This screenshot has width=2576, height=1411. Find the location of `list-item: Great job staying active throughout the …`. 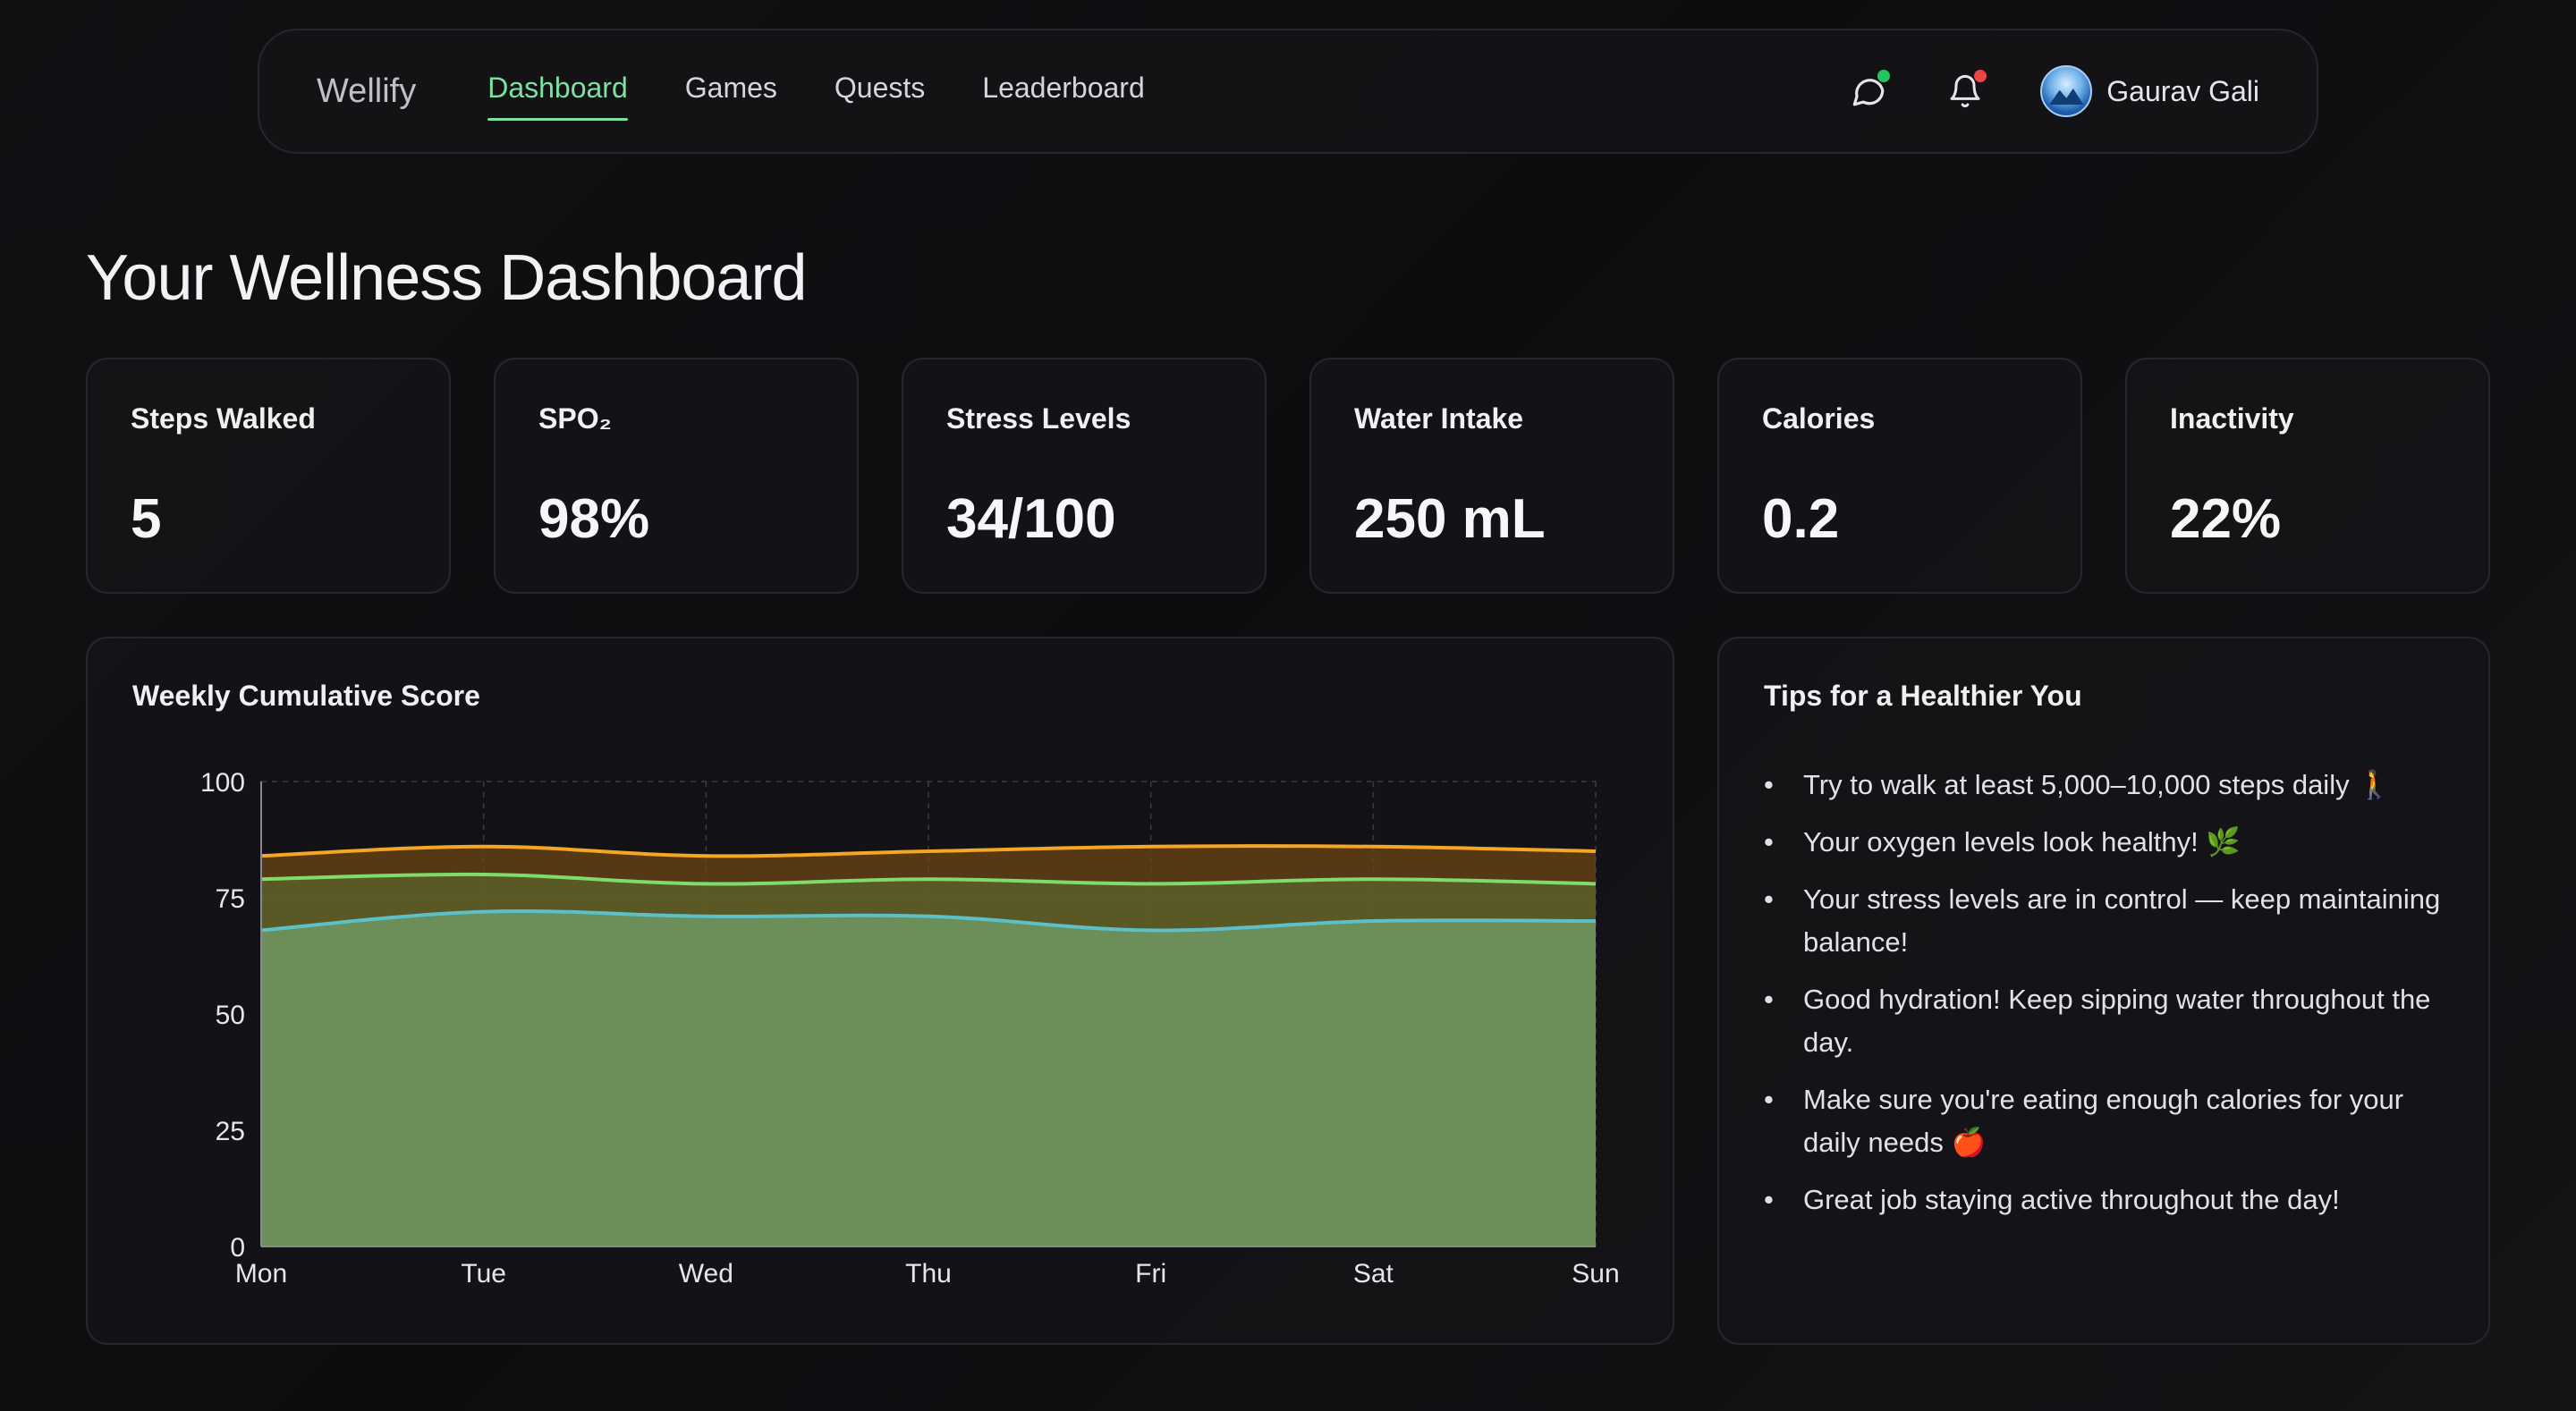

list-item: Great job staying active throughout the … is located at coordinates (2104, 1200).